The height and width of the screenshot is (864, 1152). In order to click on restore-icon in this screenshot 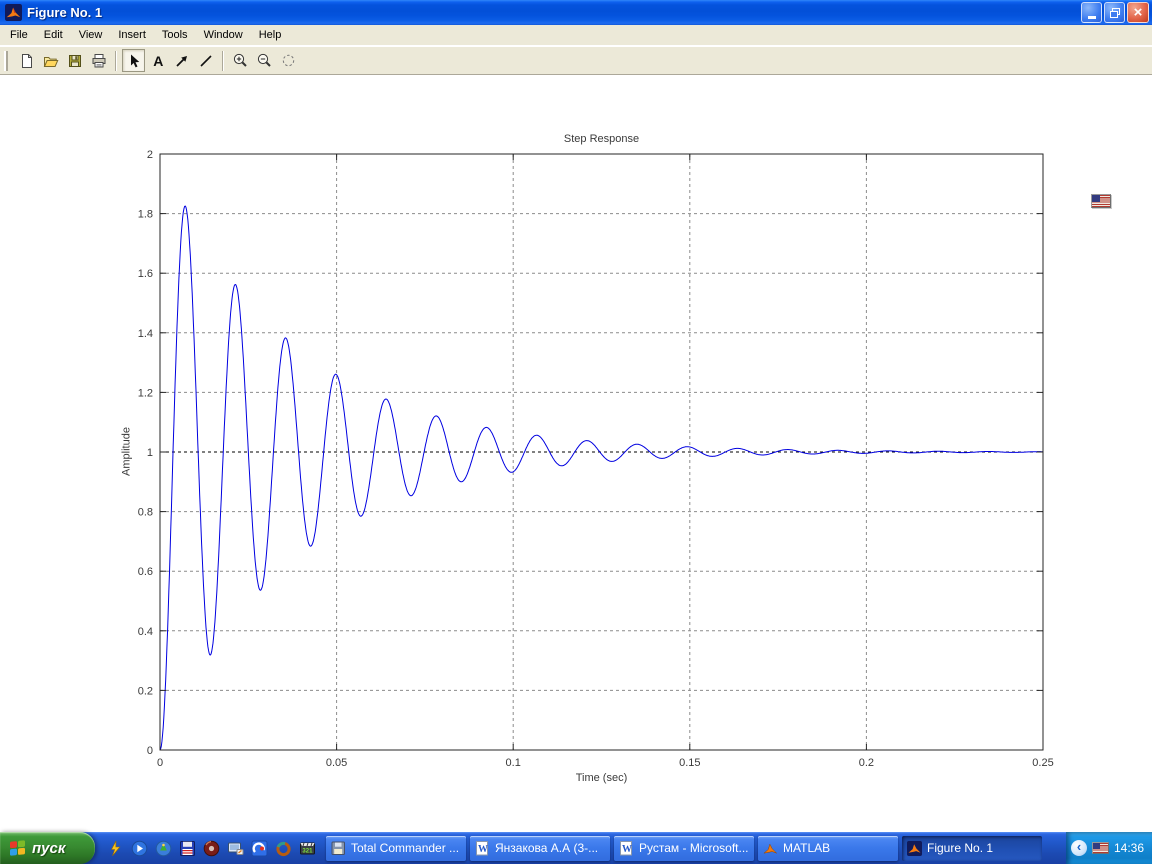, I will do `click(1114, 12)`.